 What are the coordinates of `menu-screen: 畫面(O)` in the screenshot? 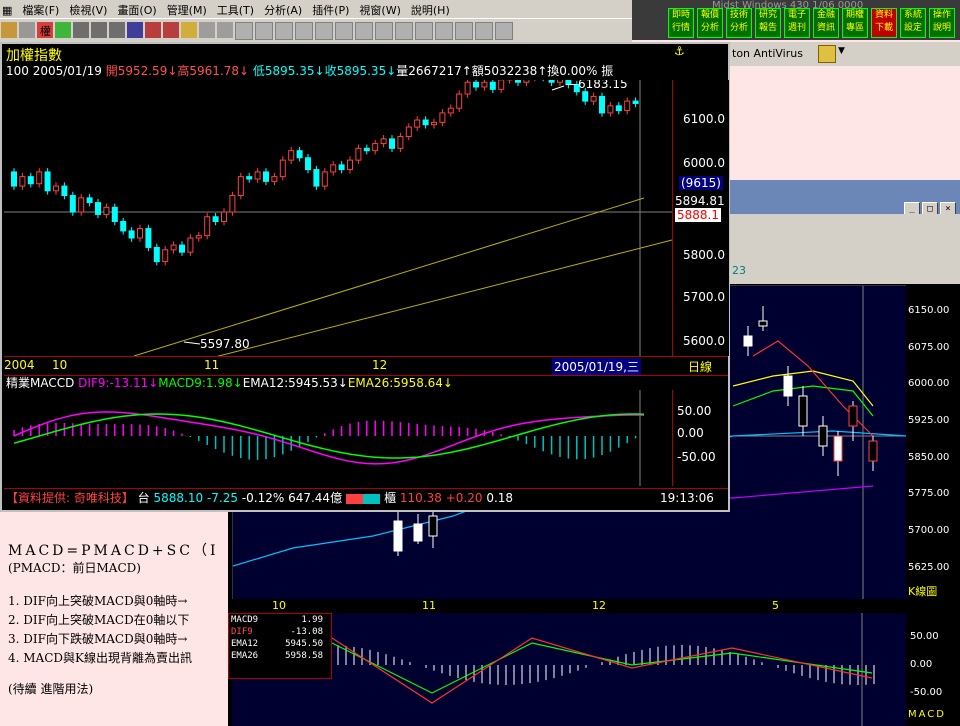 It's located at (137, 9).